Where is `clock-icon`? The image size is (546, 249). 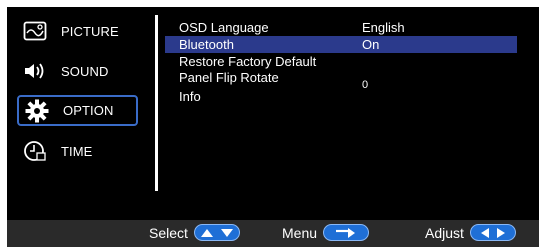 clock-icon is located at coordinates (35, 151).